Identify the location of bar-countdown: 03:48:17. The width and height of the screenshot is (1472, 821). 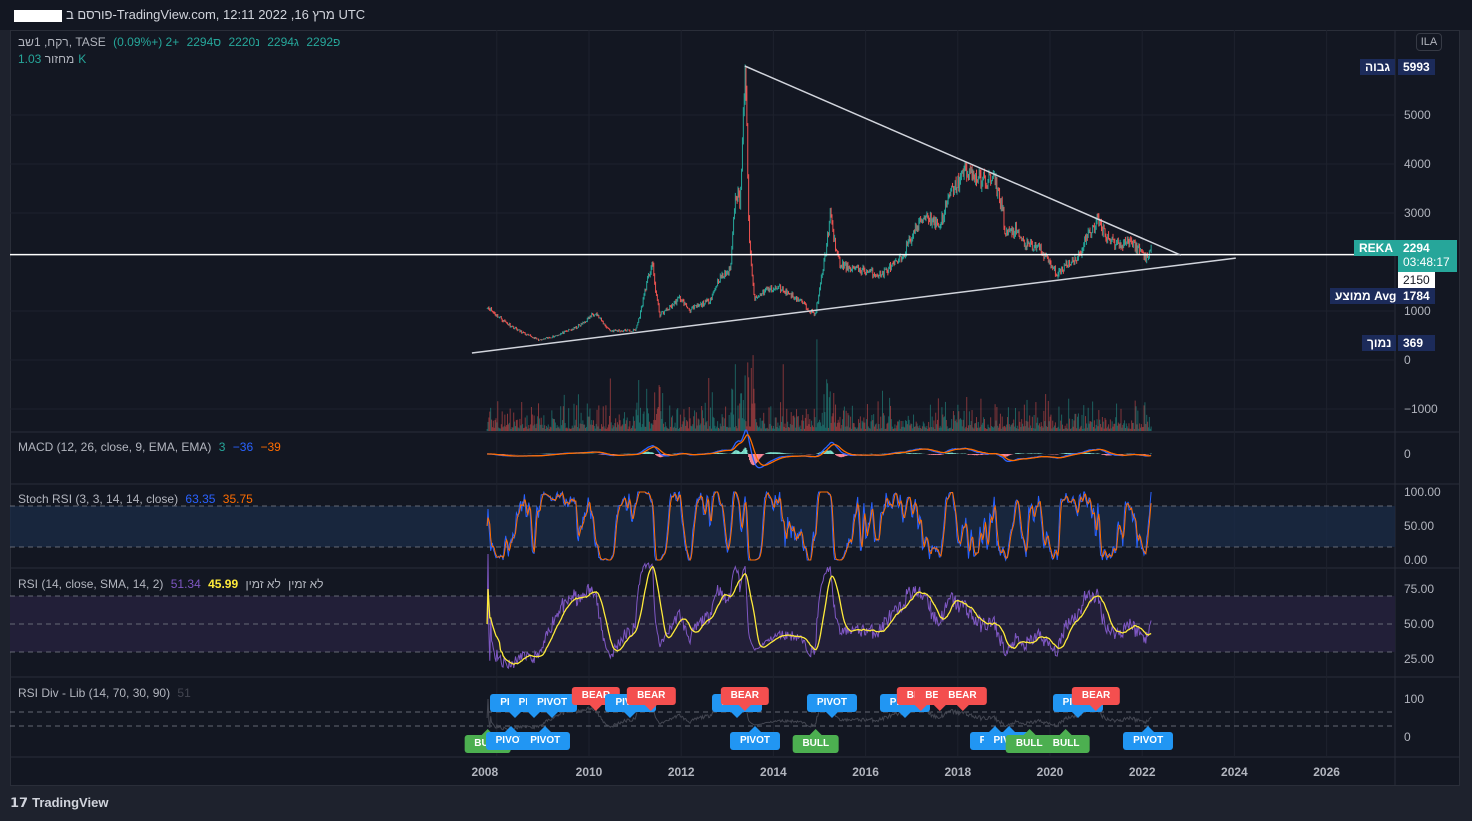
(1426, 262).